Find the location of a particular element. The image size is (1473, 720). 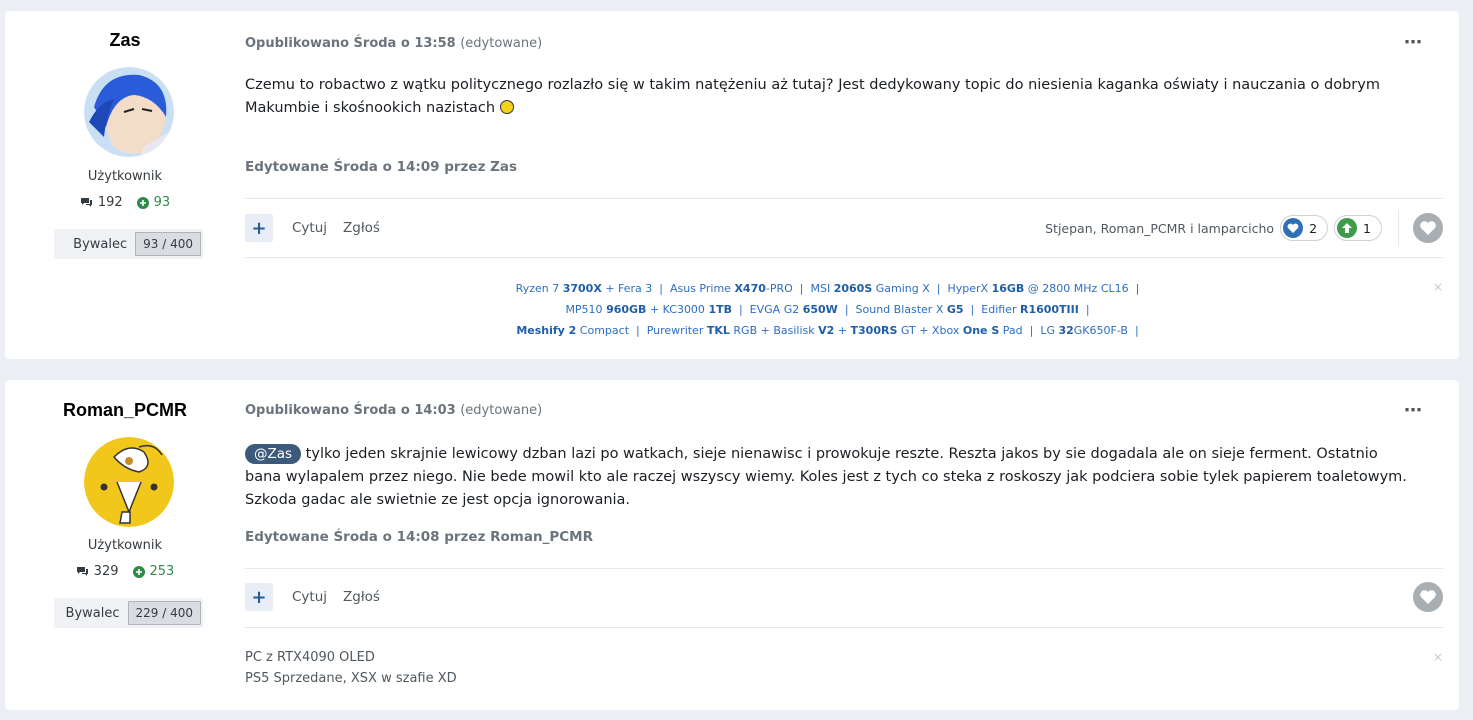

signature-text: + is located at coordinates (842, 330).